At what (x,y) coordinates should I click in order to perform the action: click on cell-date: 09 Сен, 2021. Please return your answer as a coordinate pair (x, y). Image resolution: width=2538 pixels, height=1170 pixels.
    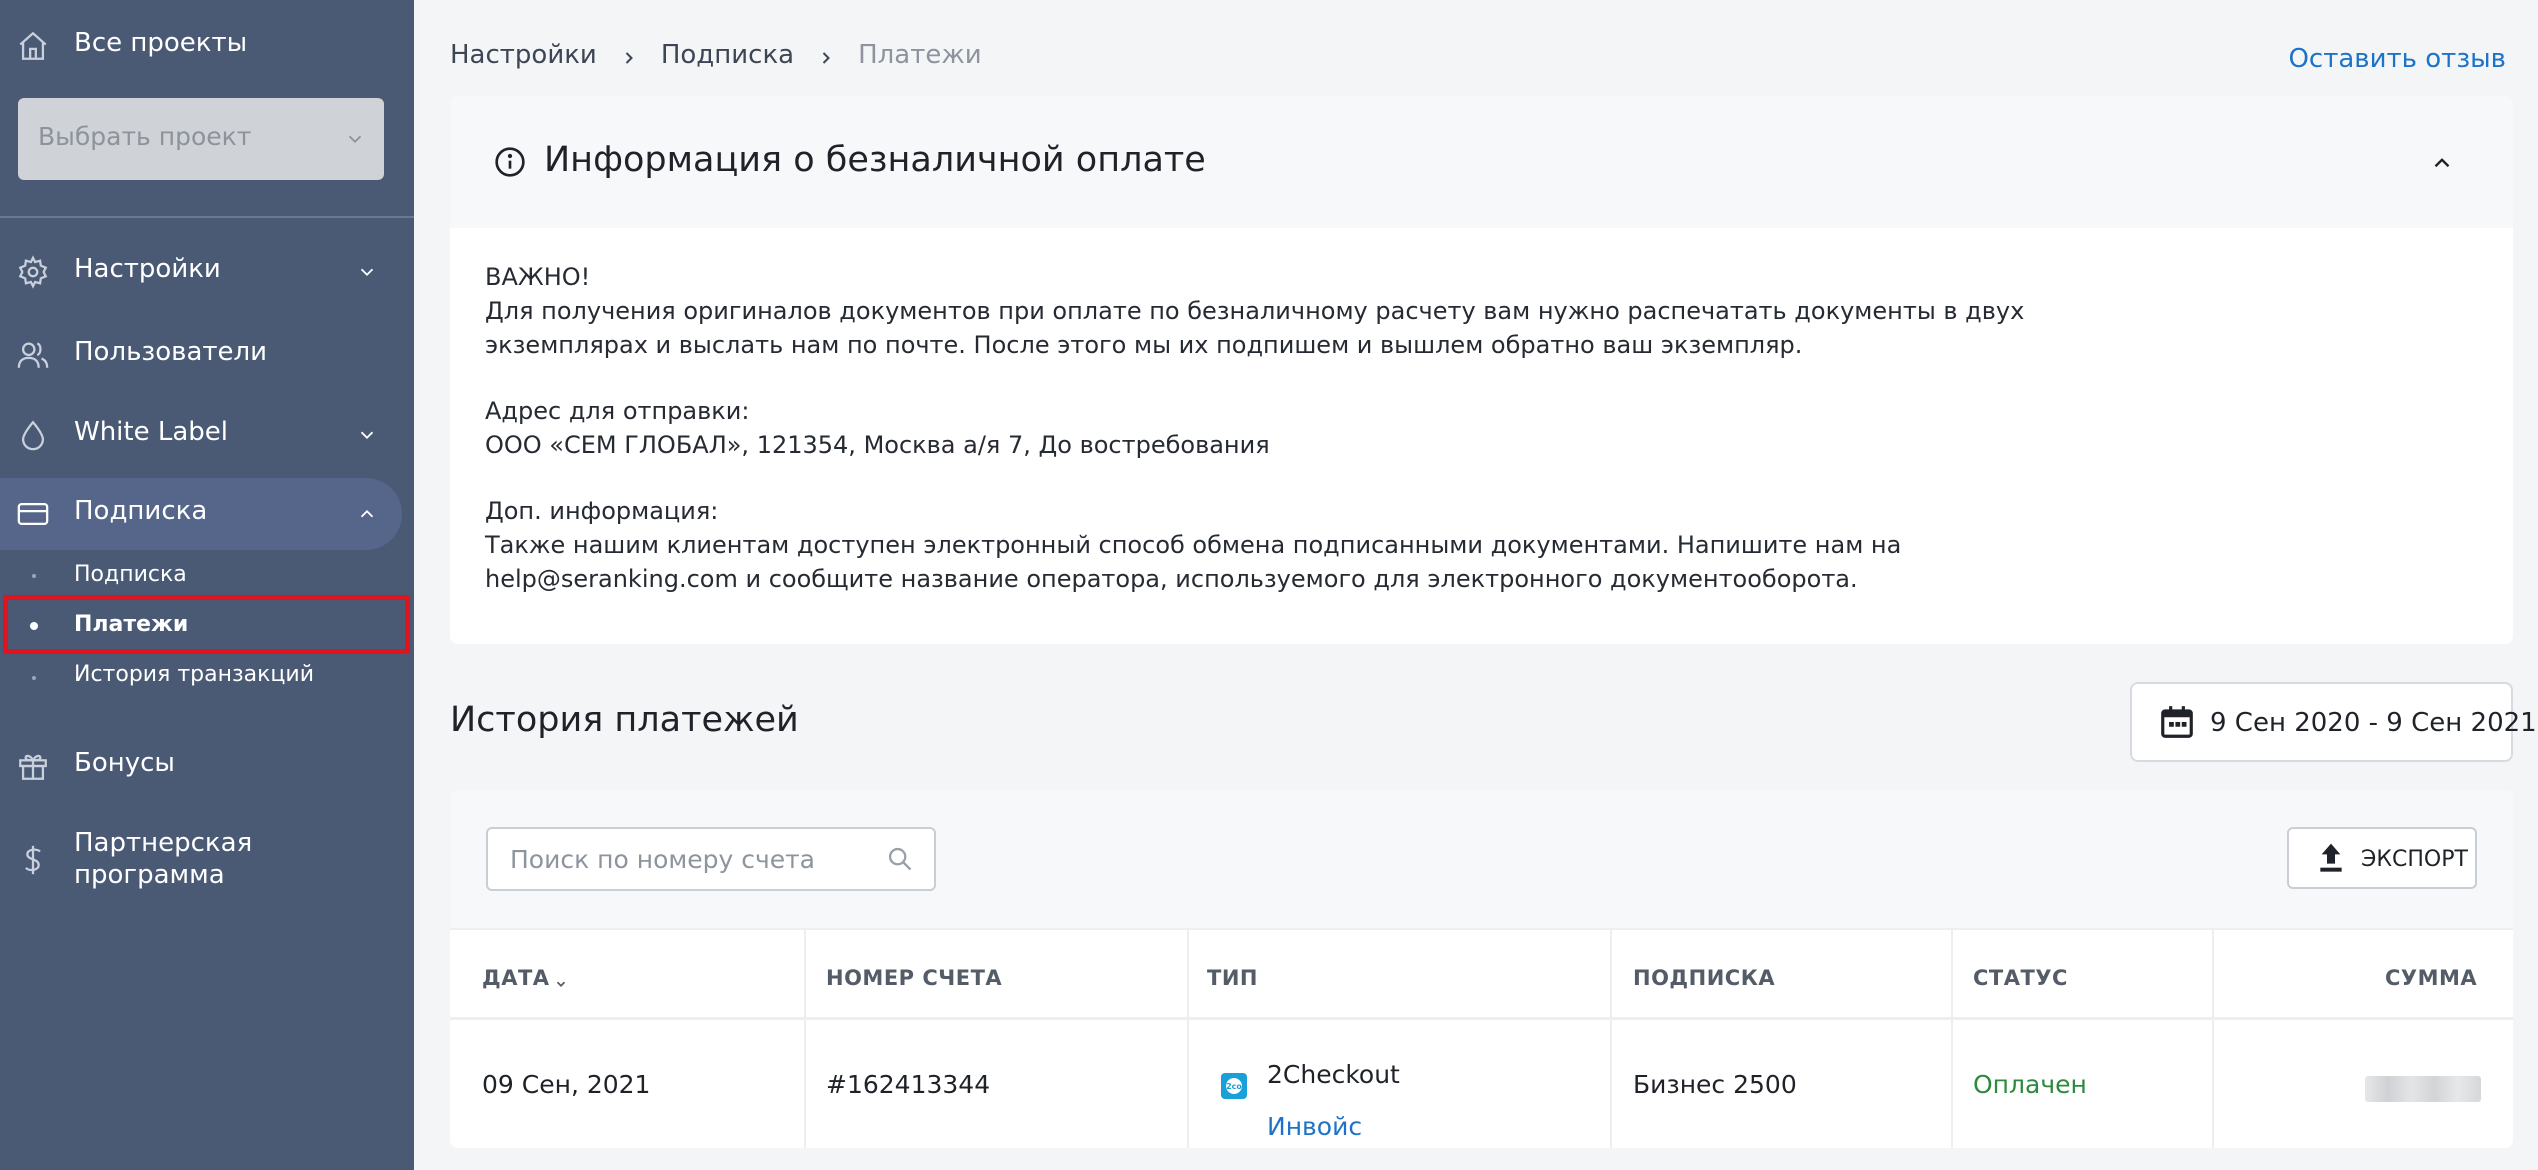
    Looking at the image, I should click on (566, 1084).